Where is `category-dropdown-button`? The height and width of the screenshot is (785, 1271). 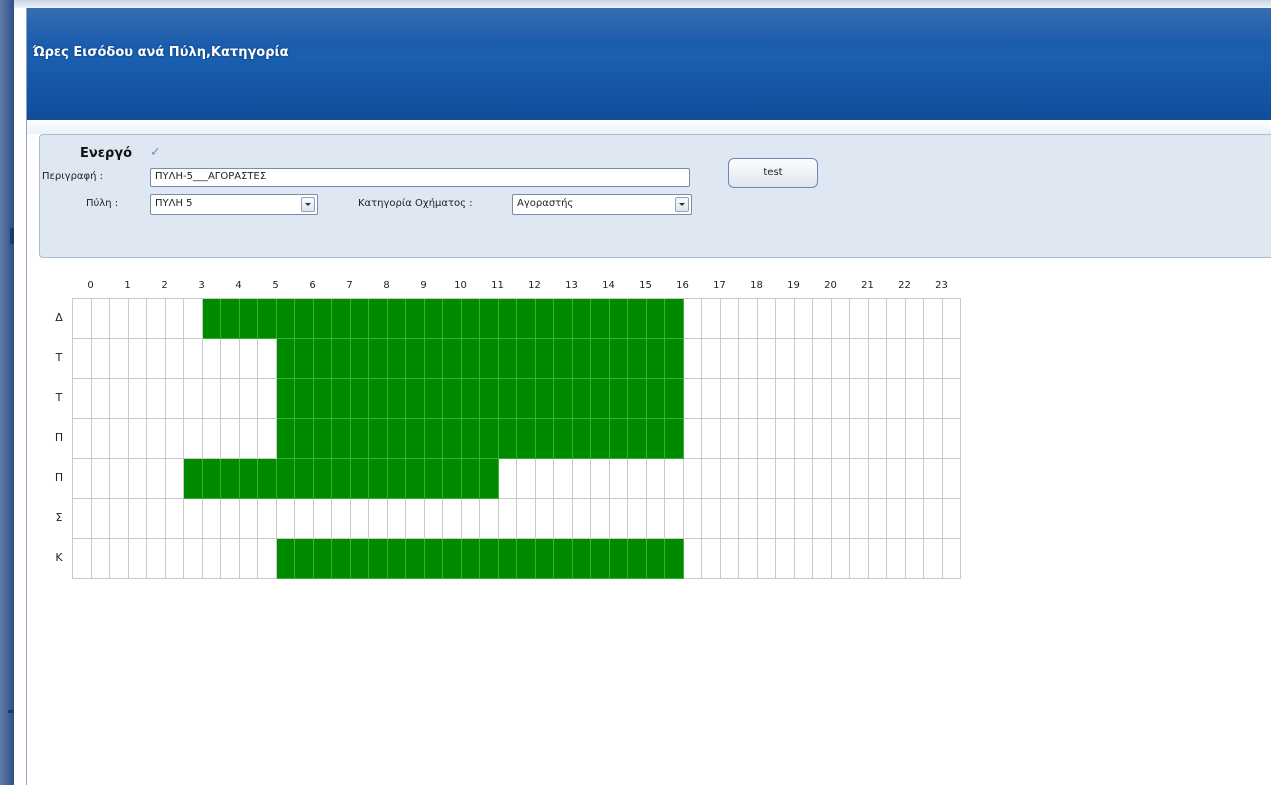
category-dropdown-button is located at coordinates (682, 204).